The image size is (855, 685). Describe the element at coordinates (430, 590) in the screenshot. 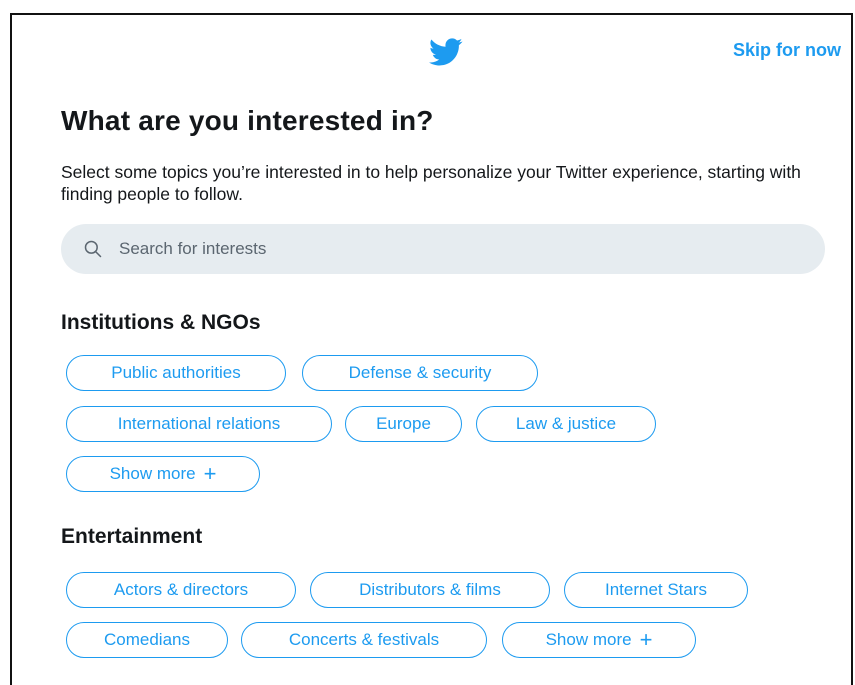

I see `topic-pill: Distributors & films` at that location.